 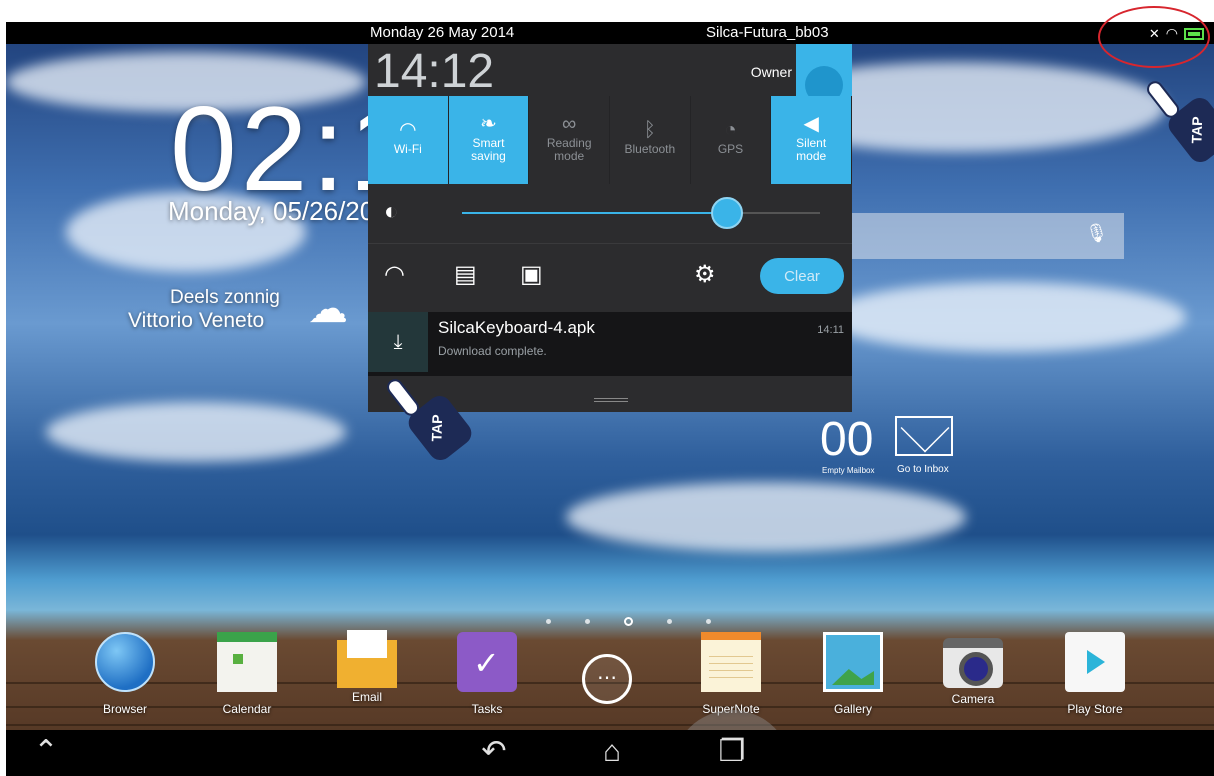 I want to click on navigation-bar: ⌃ ↶ ⌂ ❐, so click(x=610, y=753).